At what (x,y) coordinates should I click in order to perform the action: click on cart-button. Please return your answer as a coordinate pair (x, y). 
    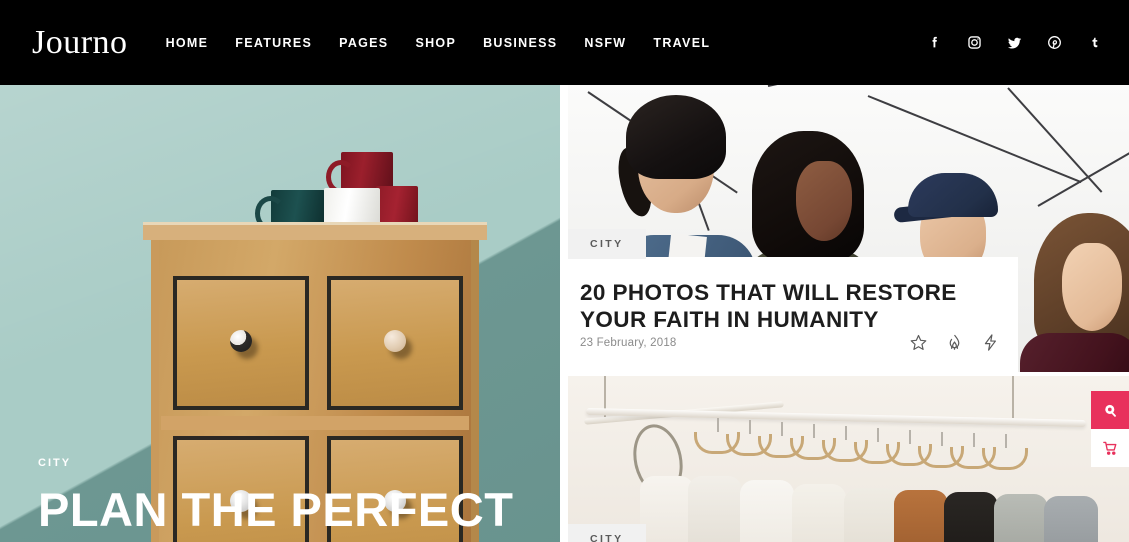
    Looking at the image, I should click on (1110, 448).